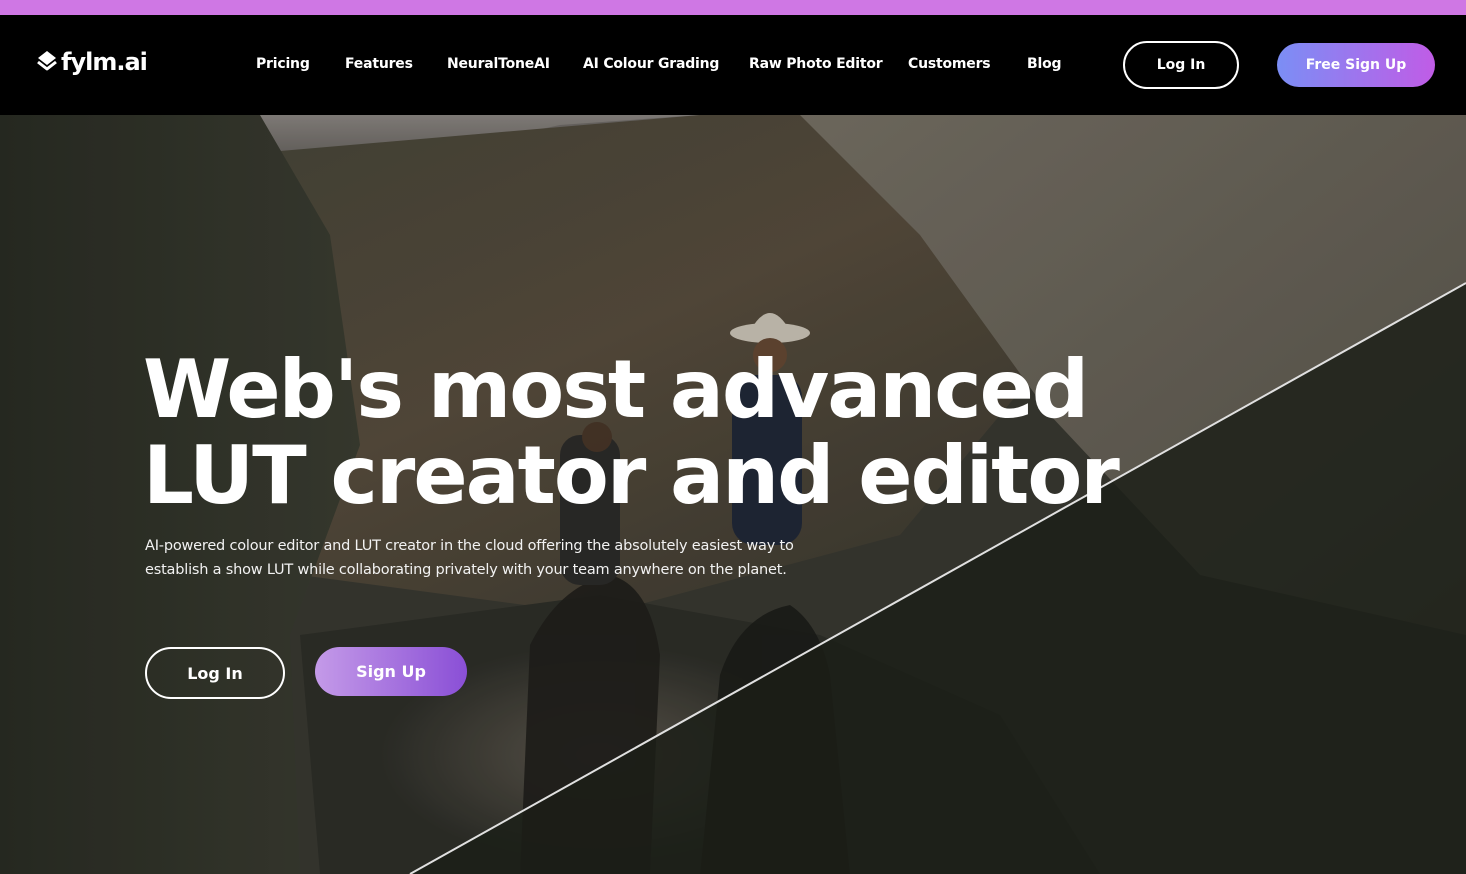  What do you see at coordinates (1356, 65) in the screenshot?
I see `nav-free-signup-button: Free Sign Up` at bounding box center [1356, 65].